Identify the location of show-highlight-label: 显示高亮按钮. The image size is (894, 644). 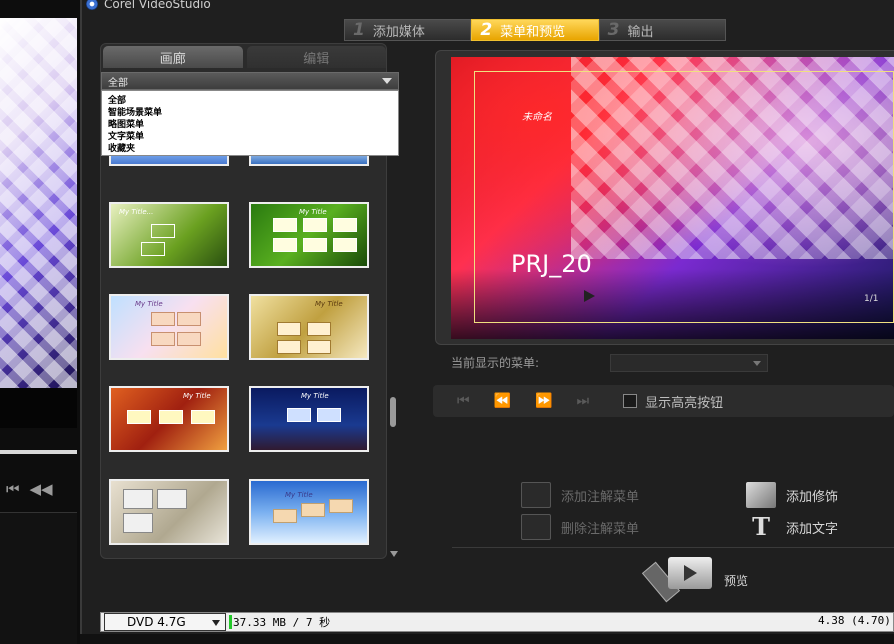
(684, 403).